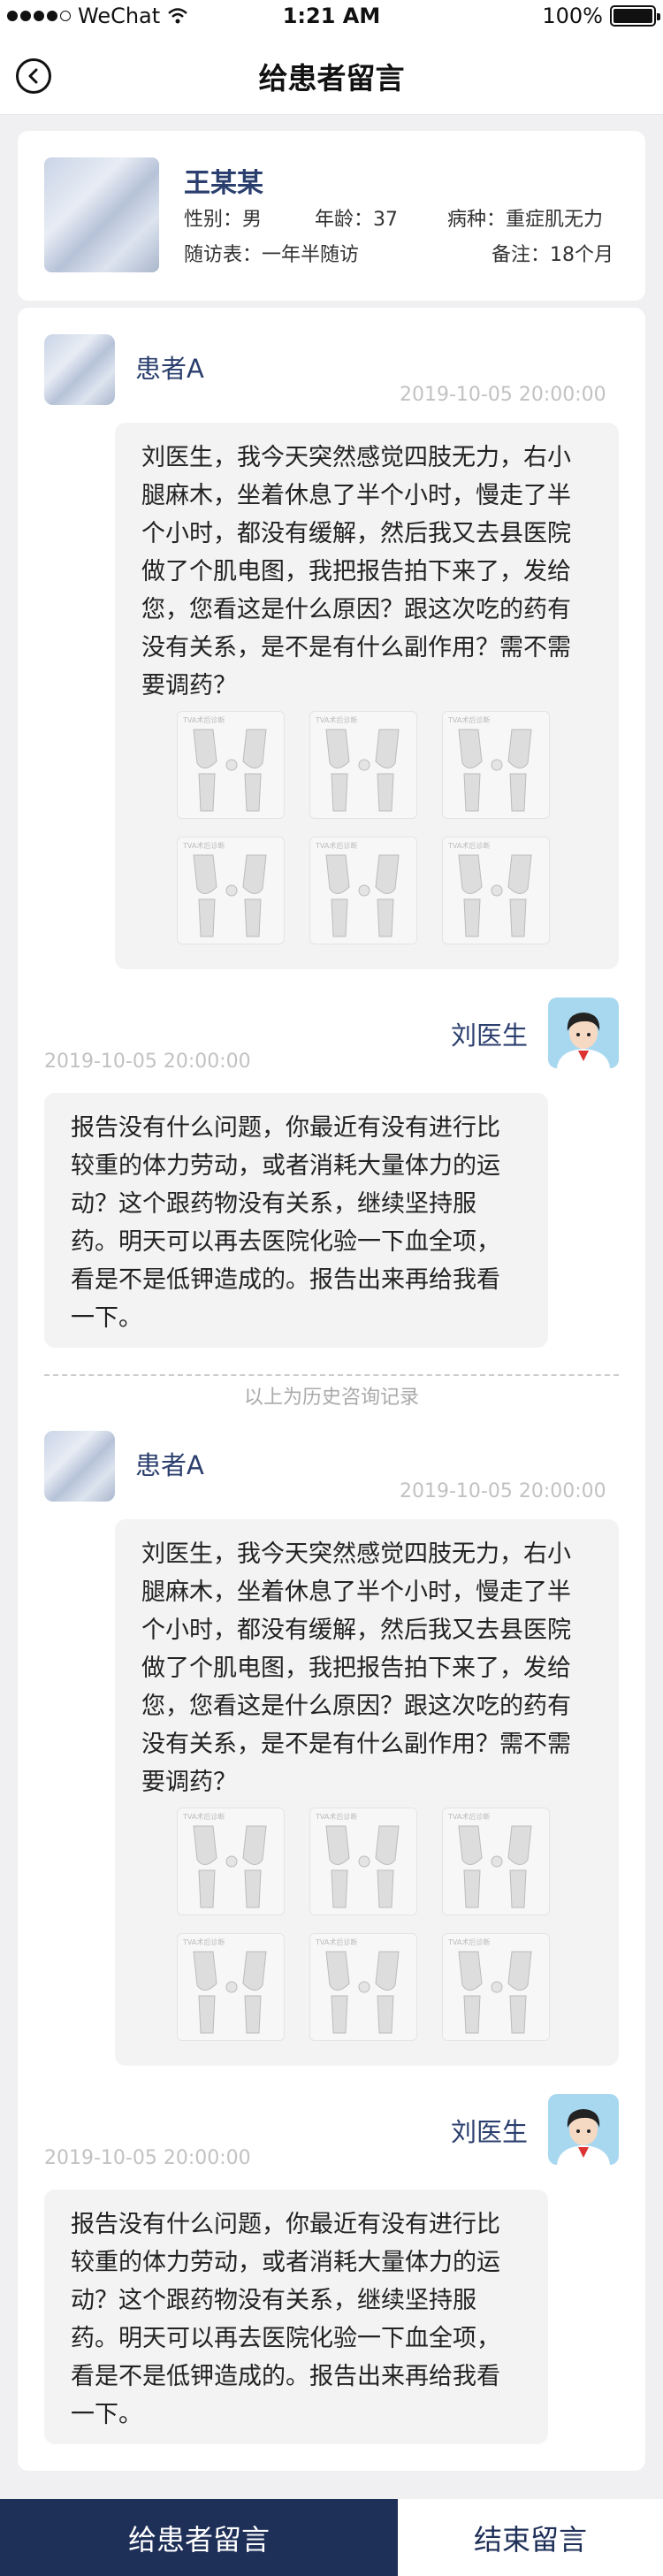 This screenshot has width=663, height=2576. I want to click on patient-age: 年龄：37, so click(356, 220).